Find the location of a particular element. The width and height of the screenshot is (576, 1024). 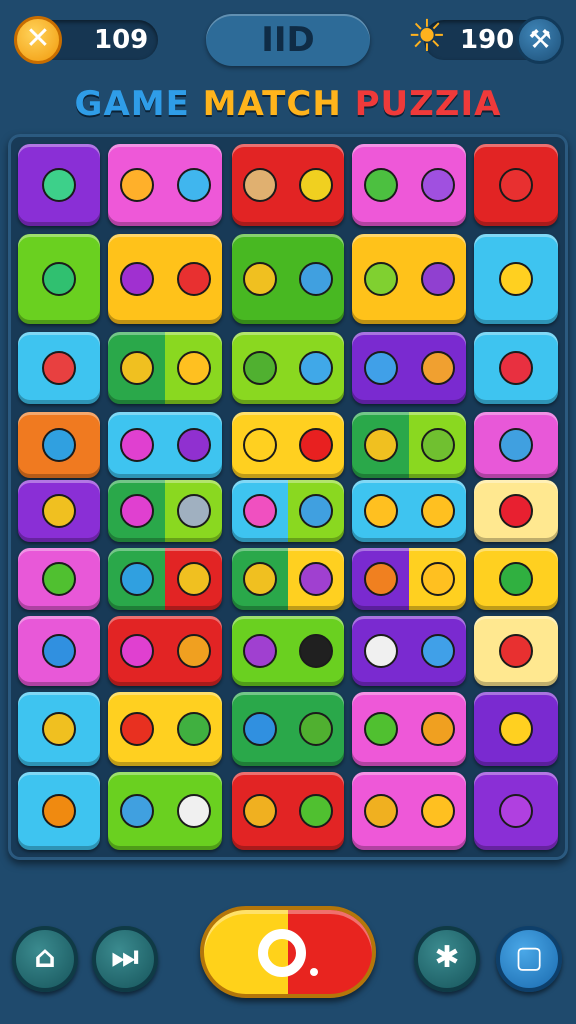

play-button is located at coordinates (288, 952).